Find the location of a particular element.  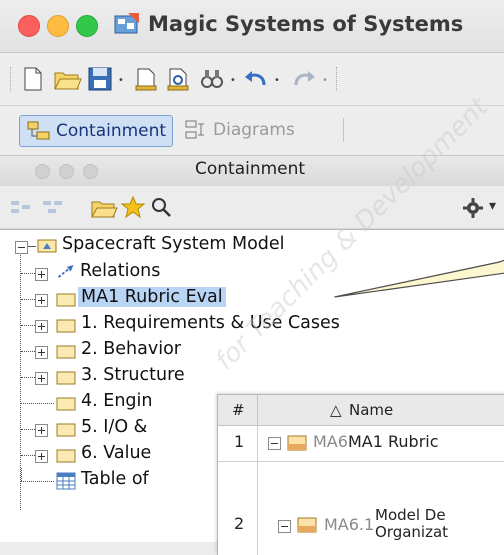

minimize-window-button is located at coordinates (58, 26).